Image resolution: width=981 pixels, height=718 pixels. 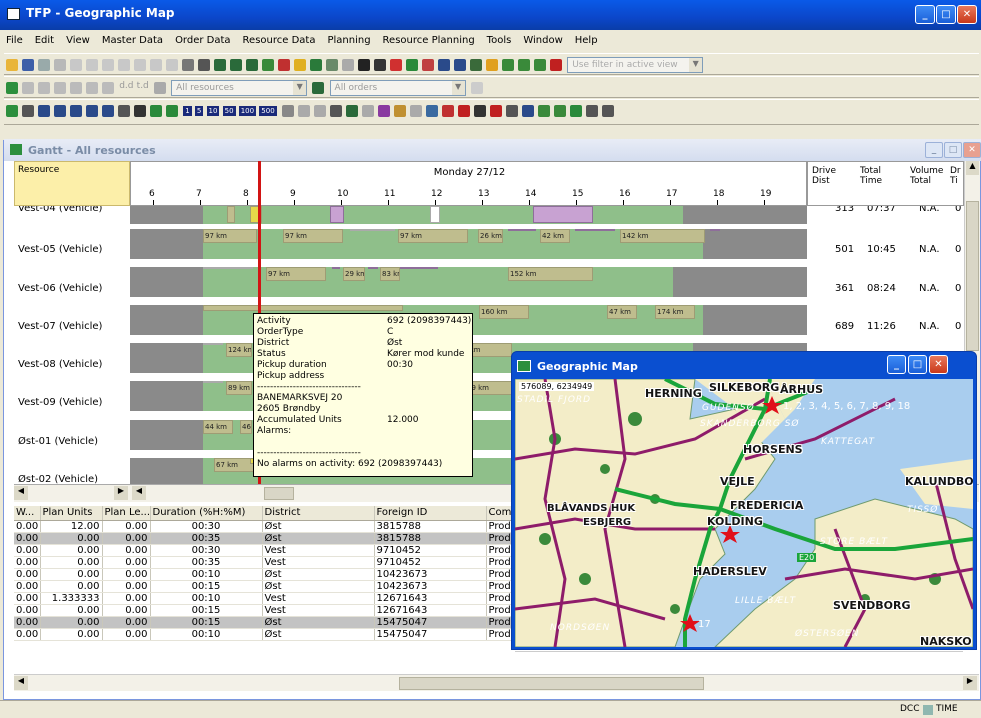 I want to click on resources-icon, so click(x=12, y=88).